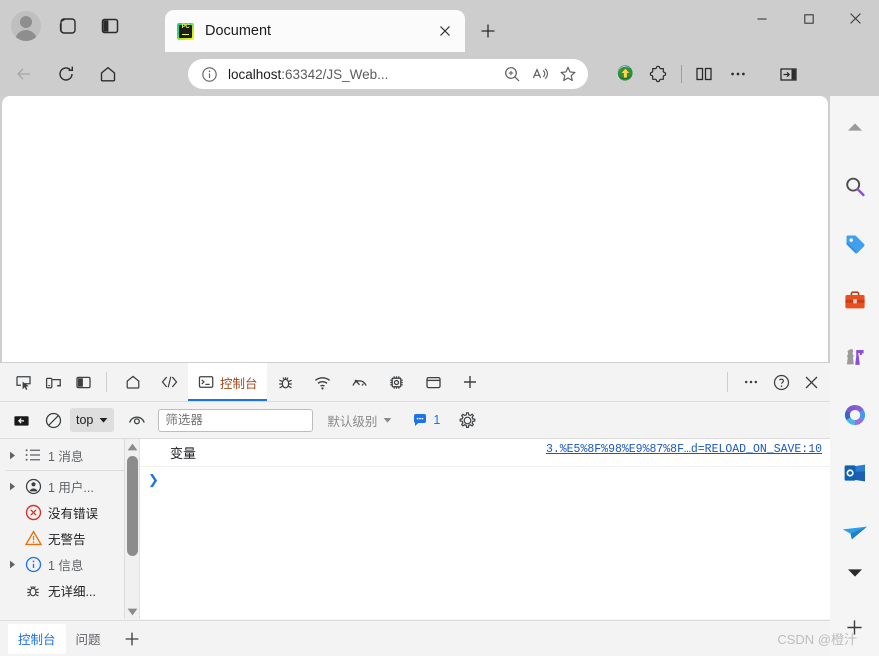 The width and height of the screenshot is (879, 656). What do you see at coordinates (426, 420) in the screenshot?
I see `message-count-badge: 1` at bounding box center [426, 420].